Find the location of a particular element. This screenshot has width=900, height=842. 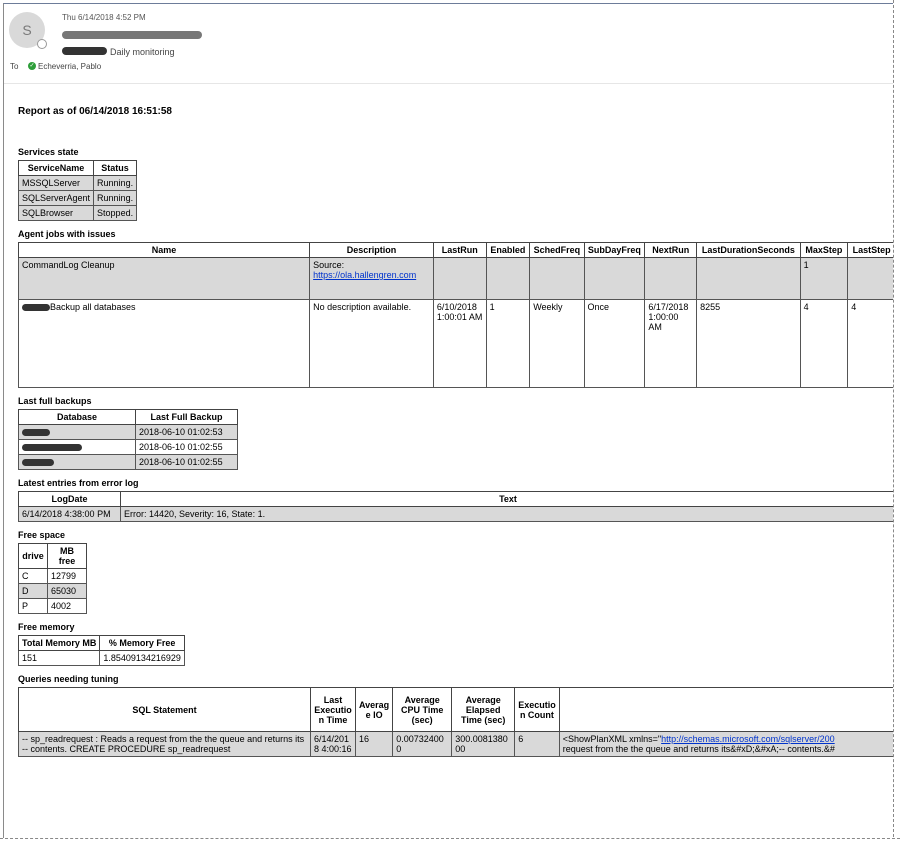

average-elapsed-time: 300.0081380 00 is located at coordinates (483, 744).